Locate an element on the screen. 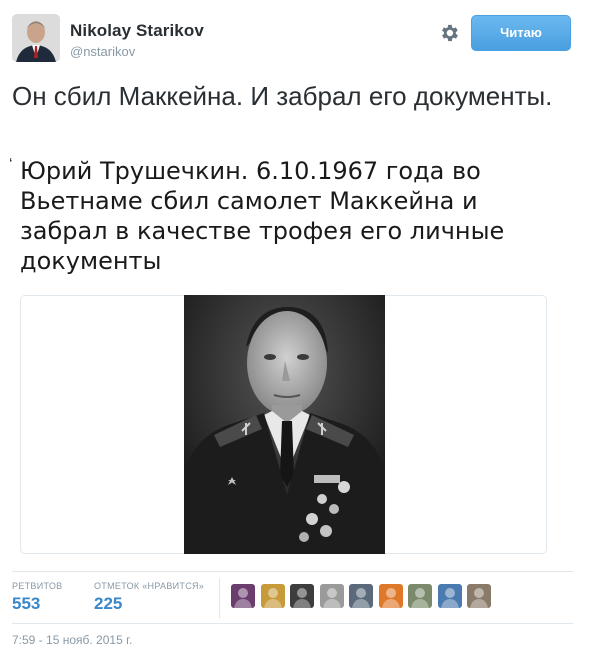  stats-bottom-divider is located at coordinates (292, 623).